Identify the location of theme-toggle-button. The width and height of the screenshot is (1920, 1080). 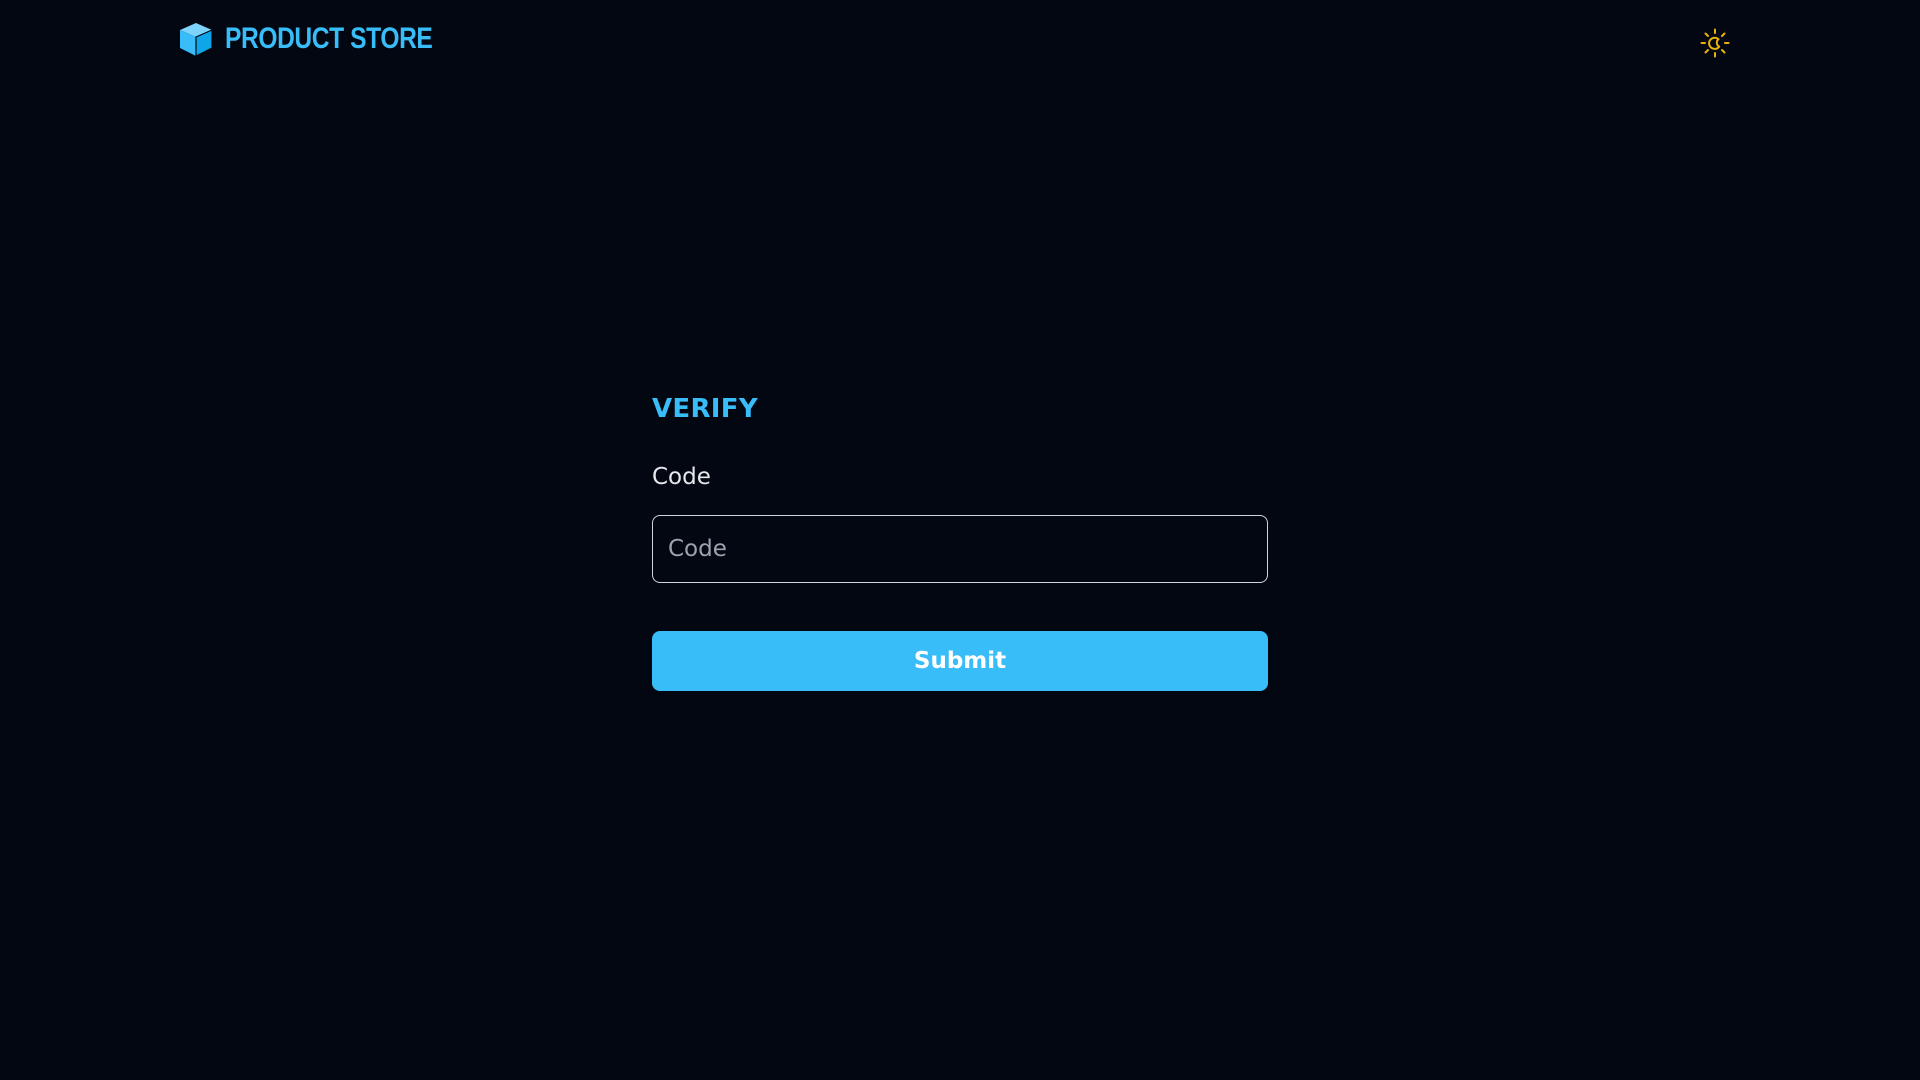
(1715, 43).